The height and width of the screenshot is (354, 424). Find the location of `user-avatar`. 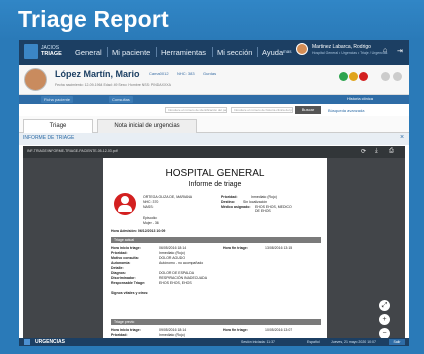

user-avatar is located at coordinates (302, 49).